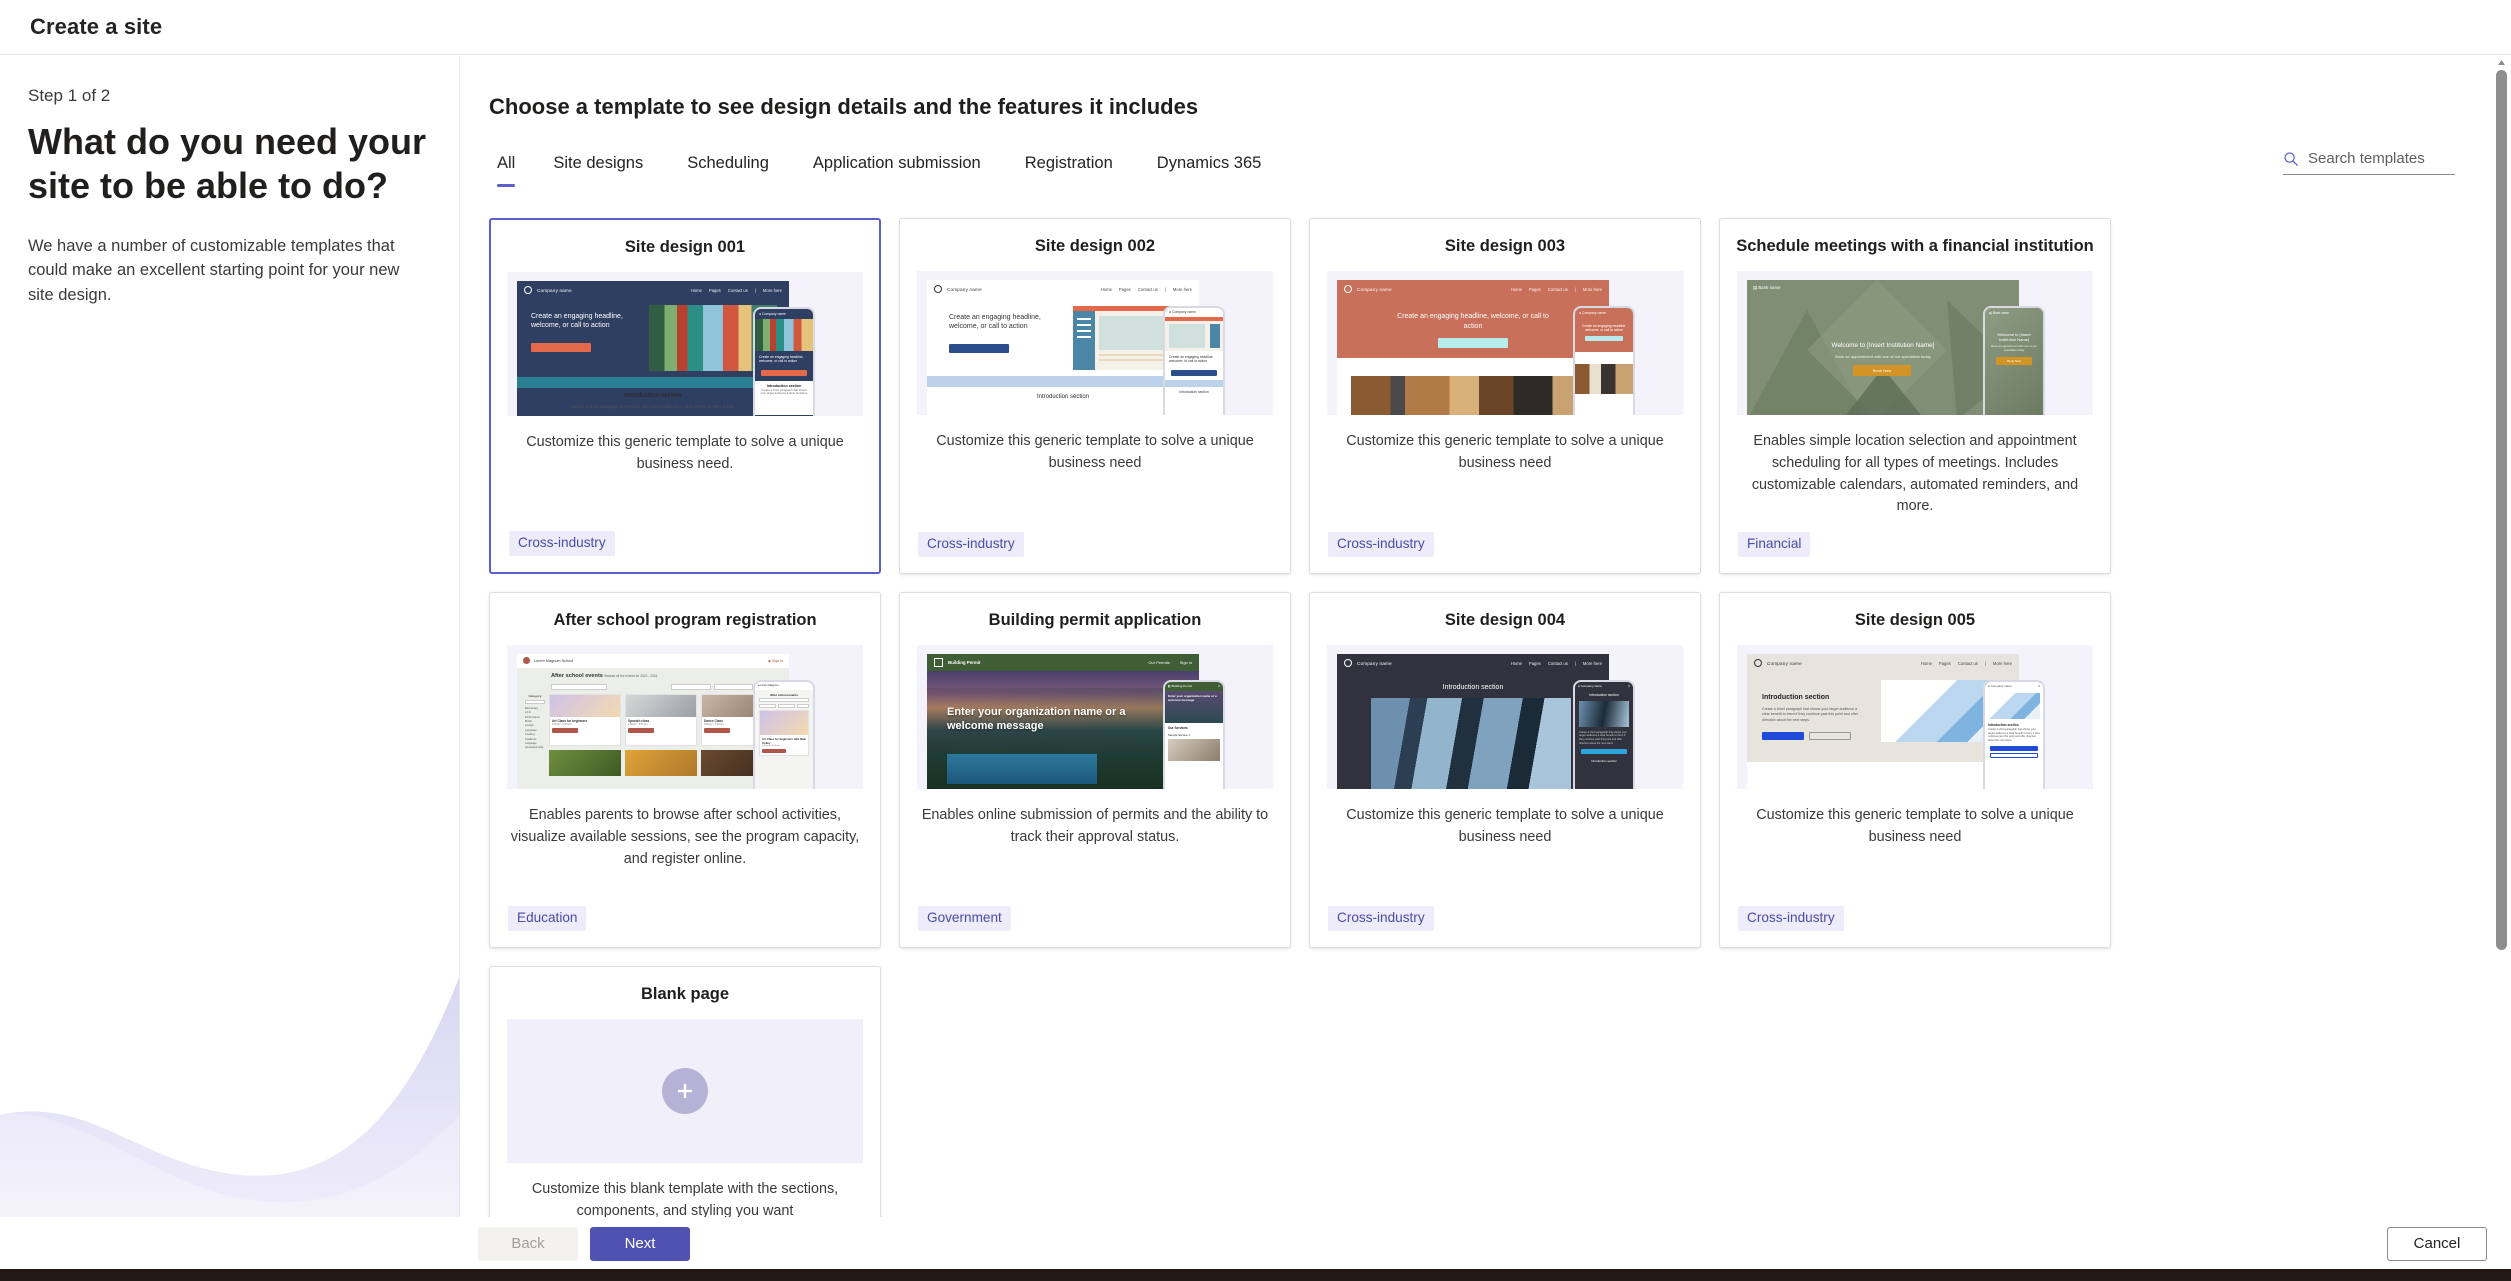 This screenshot has height=1281, width=2511. What do you see at coordinates (2437, 1243) in the screenshot?
I see `cancel-button: Cancel` at bounding box center [2437, 1243].